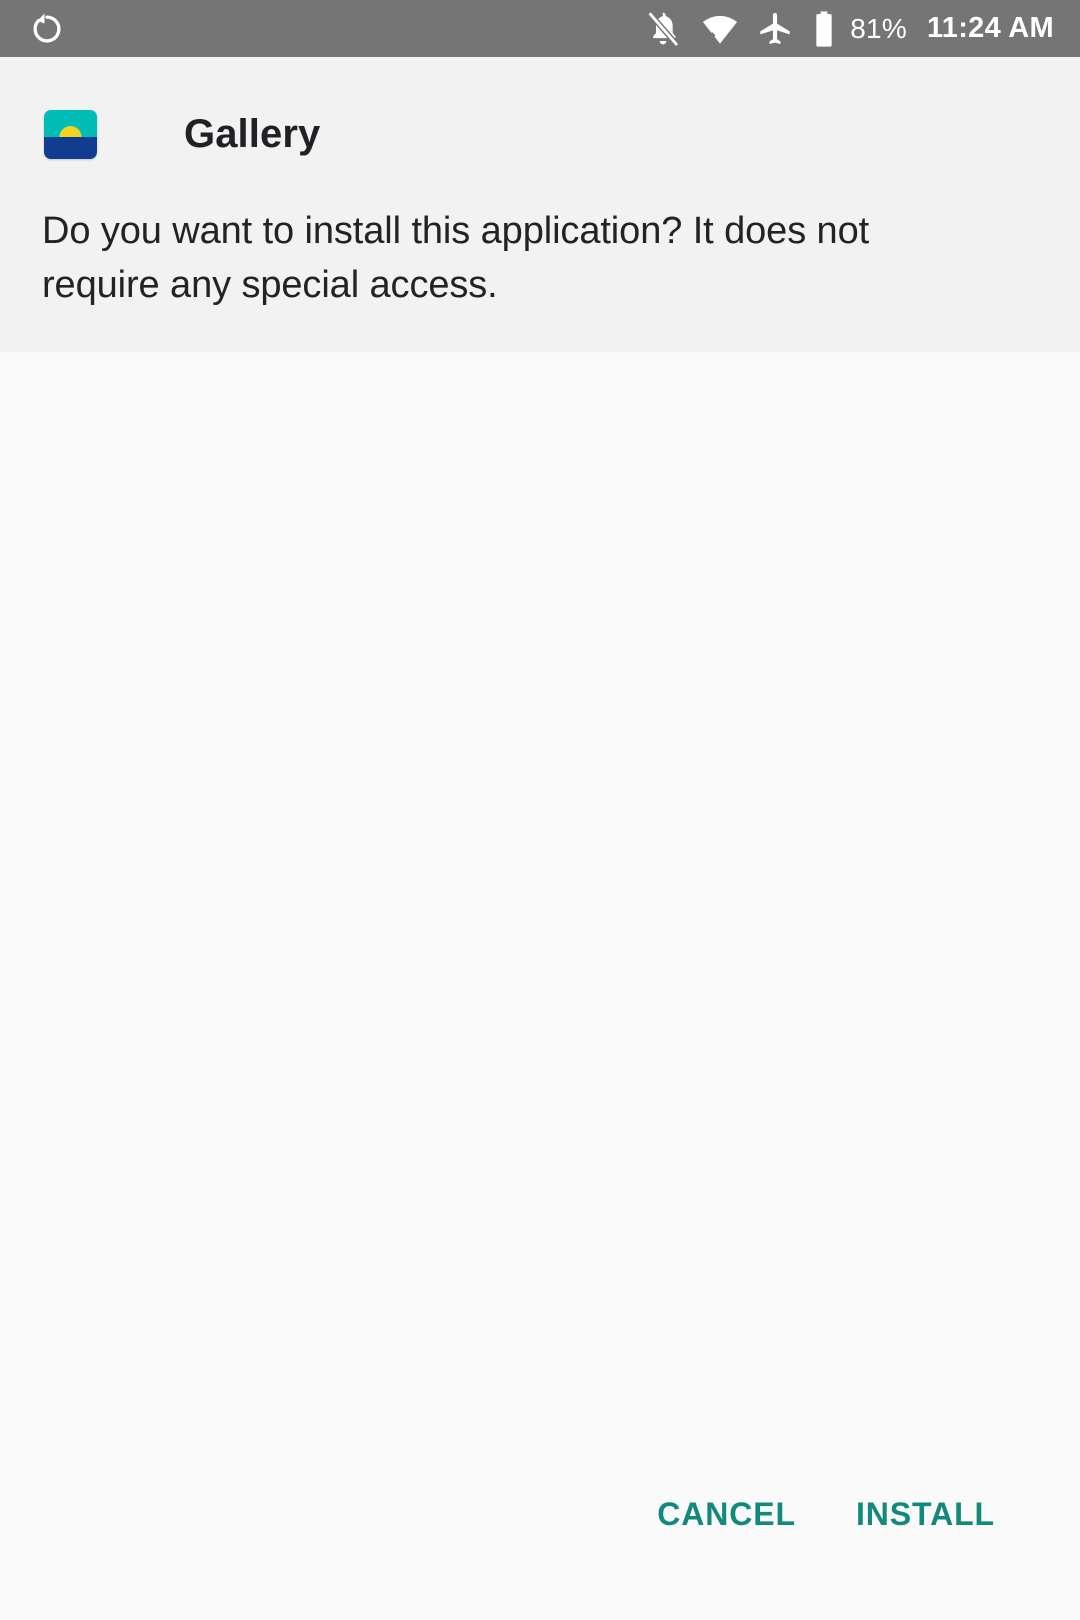  I want to click on action-button-bar: CANCEL INSTALL, so click(868, 1514).